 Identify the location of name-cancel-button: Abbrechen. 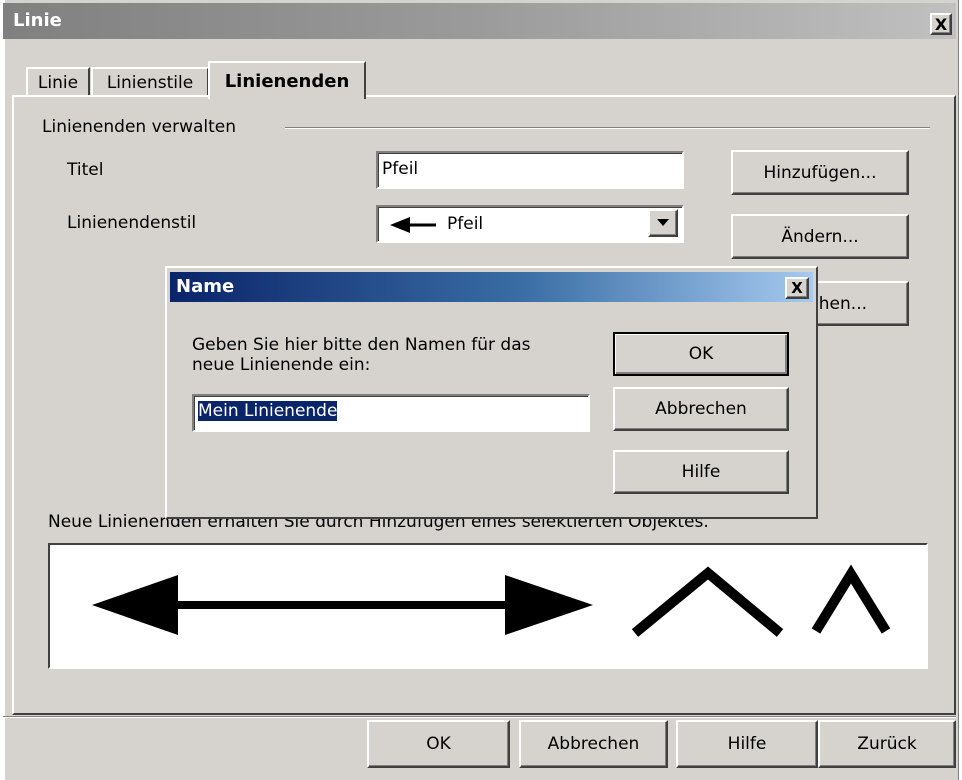
(701, 409).